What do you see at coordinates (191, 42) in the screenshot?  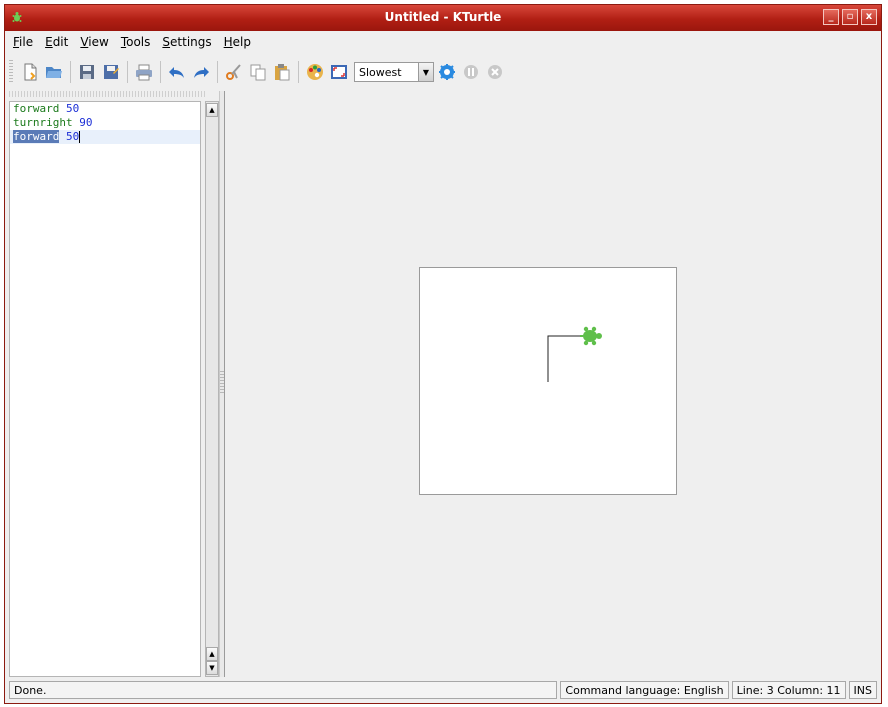 I see `menu-settings-rest: ettings` at bounding box center [191, 42].